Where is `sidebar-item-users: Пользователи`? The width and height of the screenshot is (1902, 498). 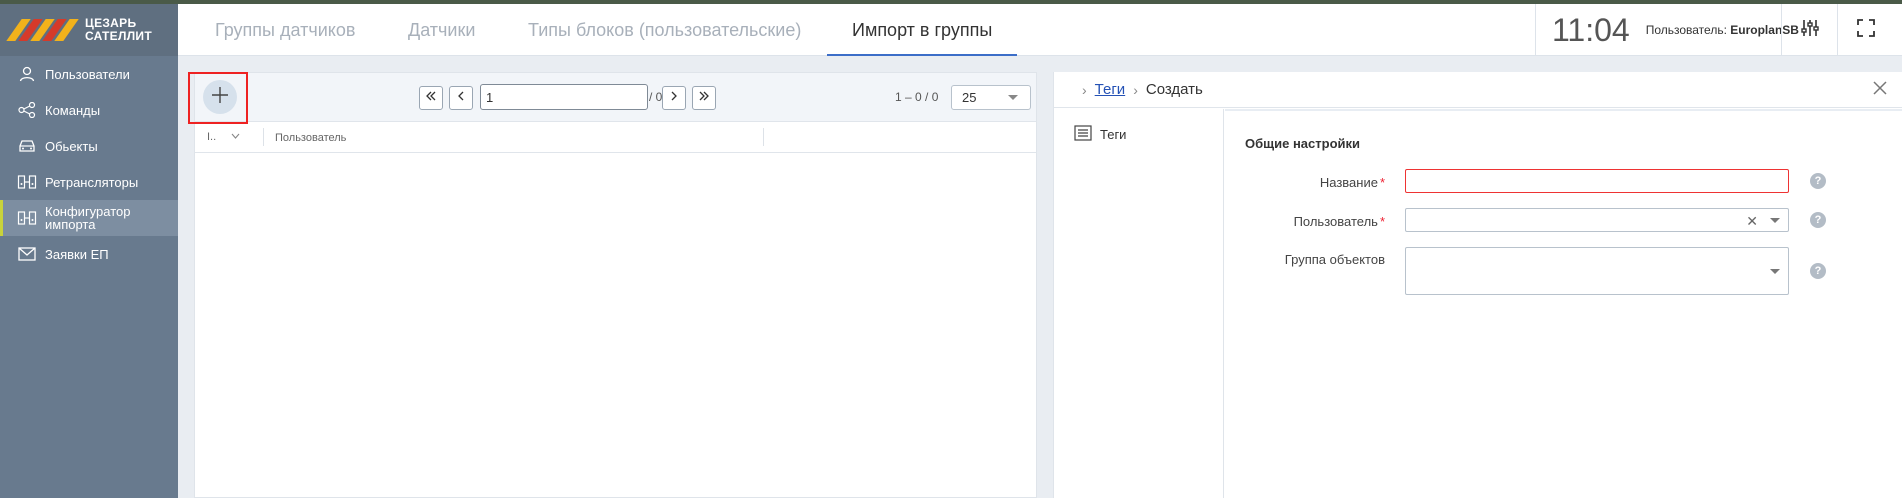
sidebar-item-users: Пользователи is located at coordinates (89, 74).